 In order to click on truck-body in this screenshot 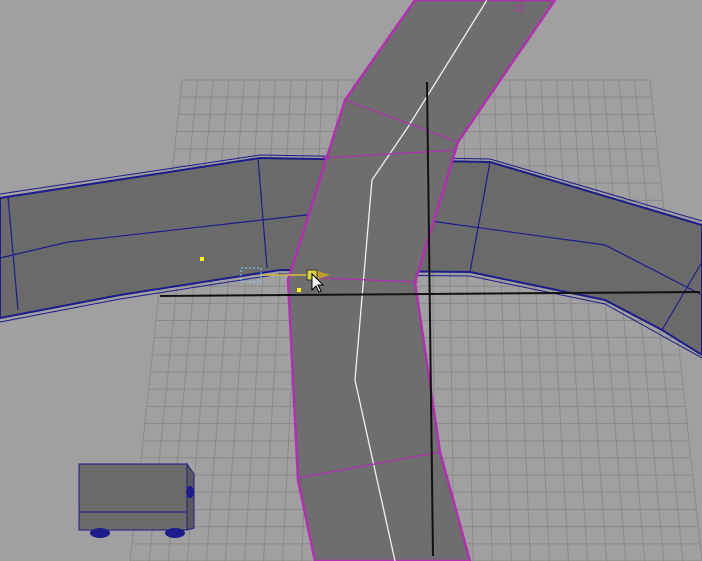, I will do `click(133, 497)`.